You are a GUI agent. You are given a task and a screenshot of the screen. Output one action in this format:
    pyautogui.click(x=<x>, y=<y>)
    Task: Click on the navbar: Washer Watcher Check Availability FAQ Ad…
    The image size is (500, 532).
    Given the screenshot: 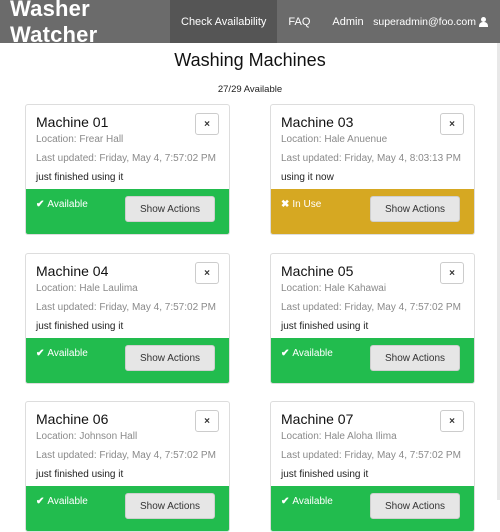 What is the action you would take?
    pyautogui.click(x=250, y=23)
    